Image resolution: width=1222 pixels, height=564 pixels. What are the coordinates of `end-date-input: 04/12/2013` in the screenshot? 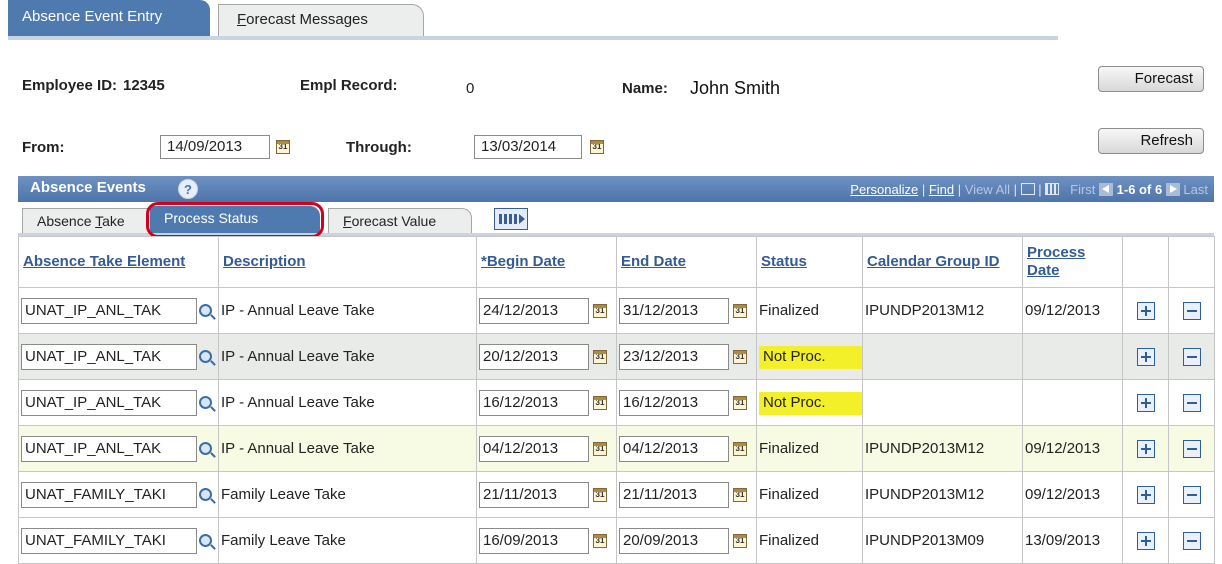 It's located at (674, 448).